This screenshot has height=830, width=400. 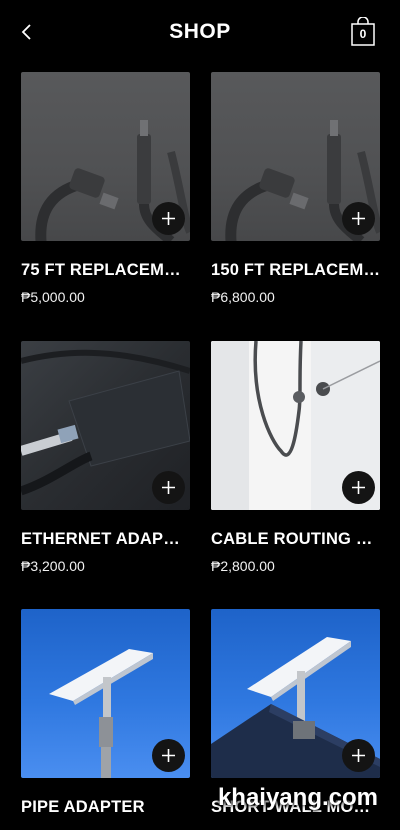 I want to click on header: SHOP 0, so click(x=200, y=33).